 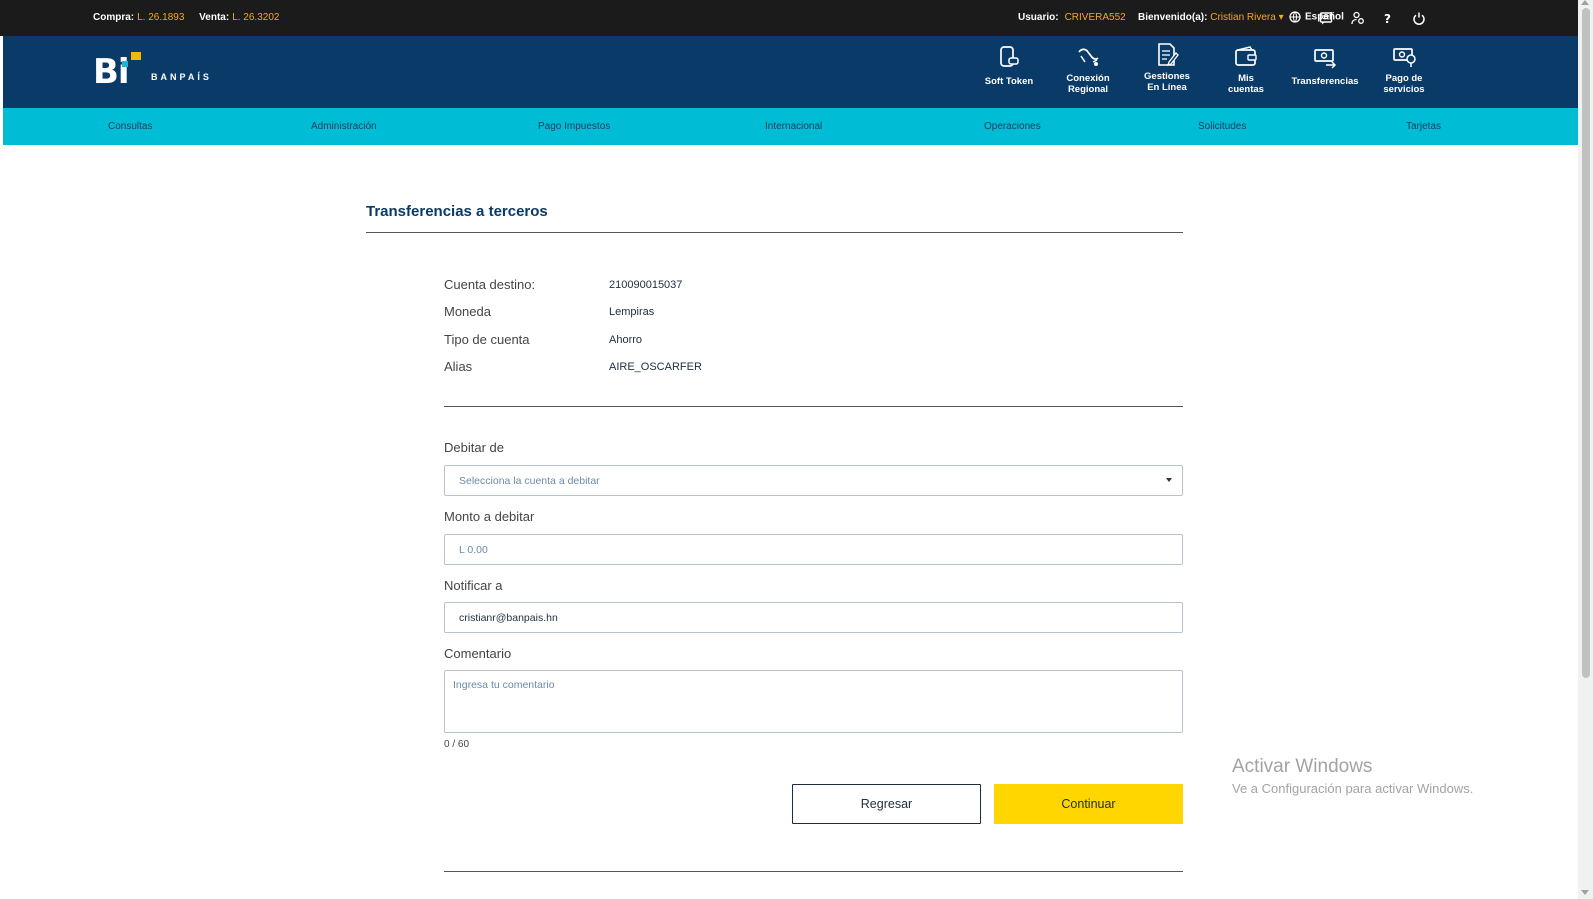 I want to click on welcome-label: Bienvenido(a):, so click(x=1173, y=17).